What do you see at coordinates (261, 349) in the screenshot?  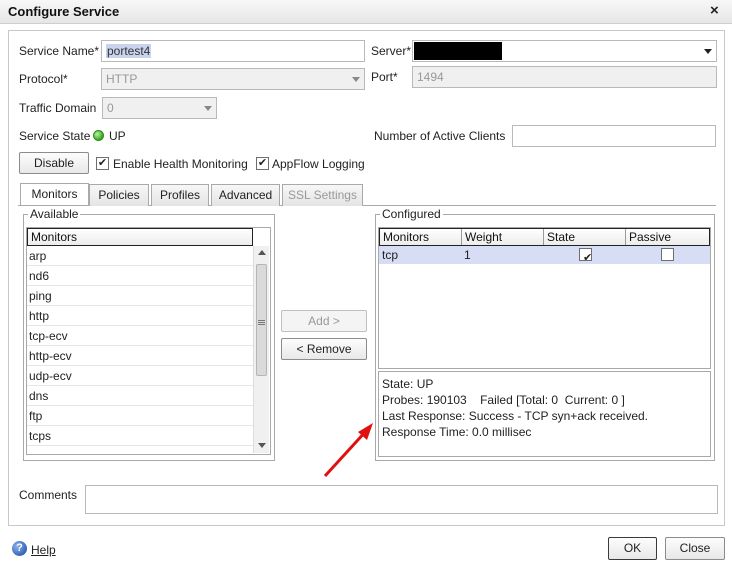 I see `available-list-scrollbar` at bounding box center [261, 349].